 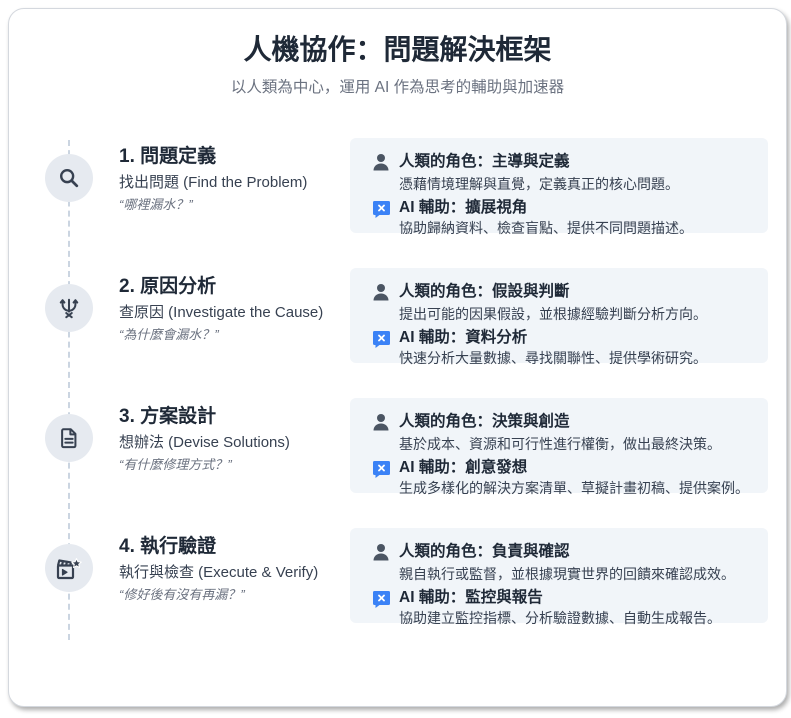 I want to click on ai-assist-heading: AI 輔助：監控與報告, so click(x=471, y=597).